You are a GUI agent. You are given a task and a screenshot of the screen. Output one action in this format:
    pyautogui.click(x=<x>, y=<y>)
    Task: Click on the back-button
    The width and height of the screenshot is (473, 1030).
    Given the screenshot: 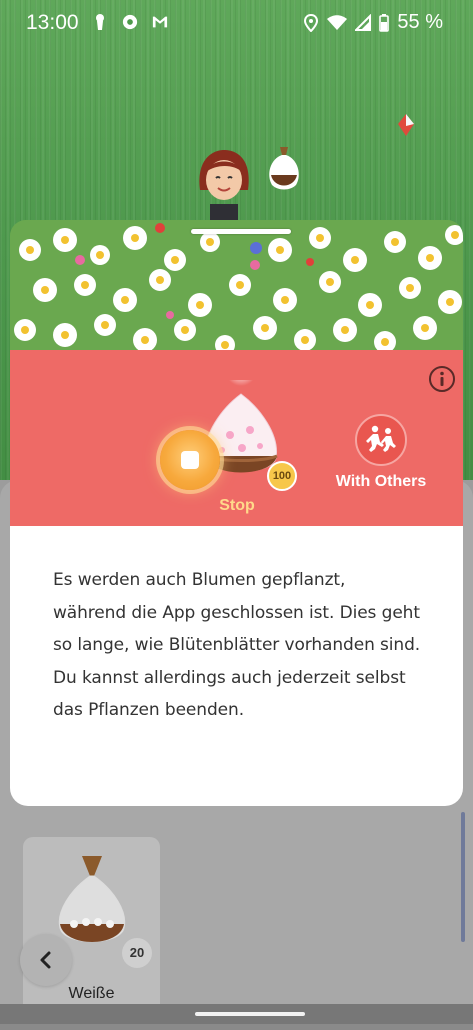 What is the action you would take?
    pyautogui.click(x=46, y=960)
    